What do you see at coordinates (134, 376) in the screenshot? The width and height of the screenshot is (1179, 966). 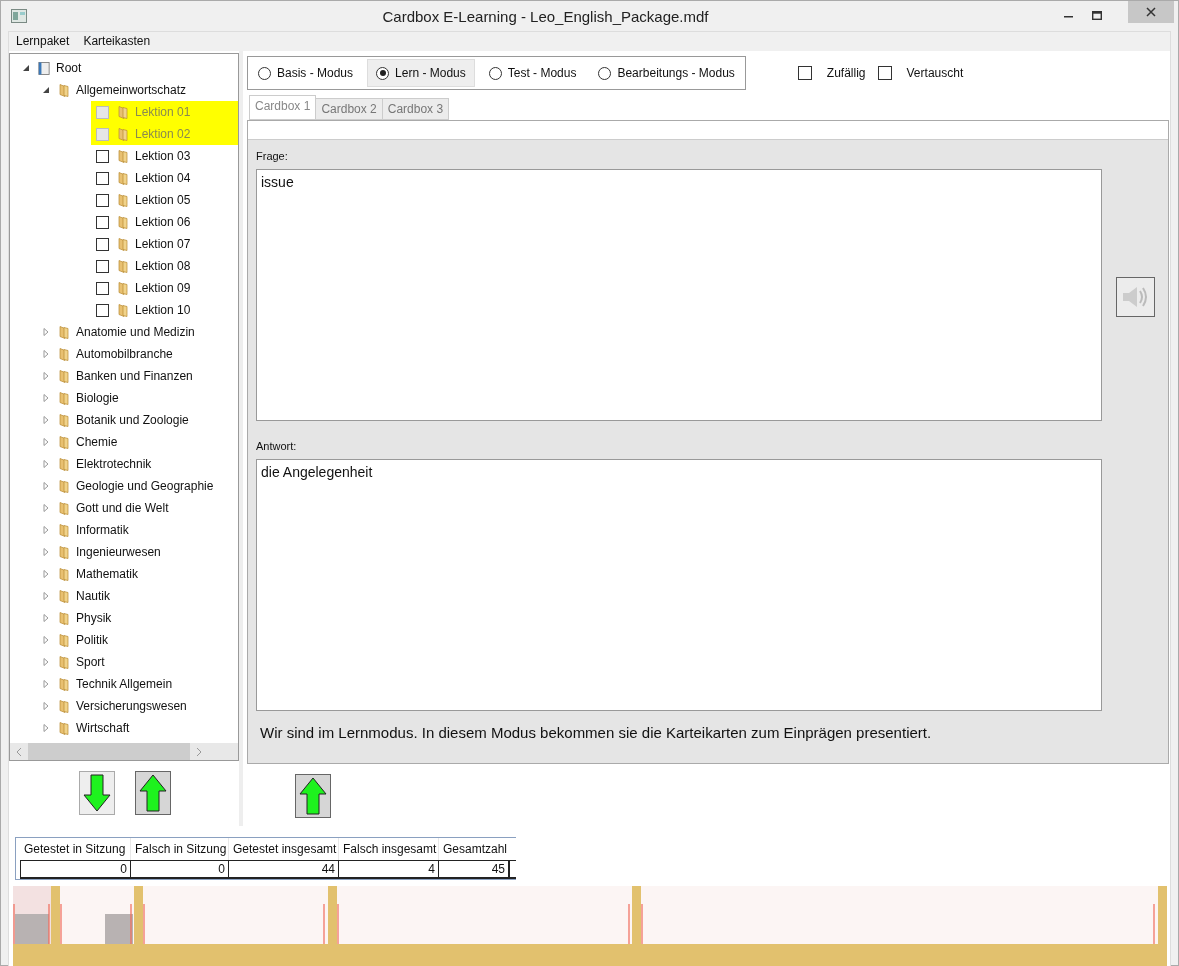 I see `tree-item: Banken und Finanzen` at bounding box center [134, 376].